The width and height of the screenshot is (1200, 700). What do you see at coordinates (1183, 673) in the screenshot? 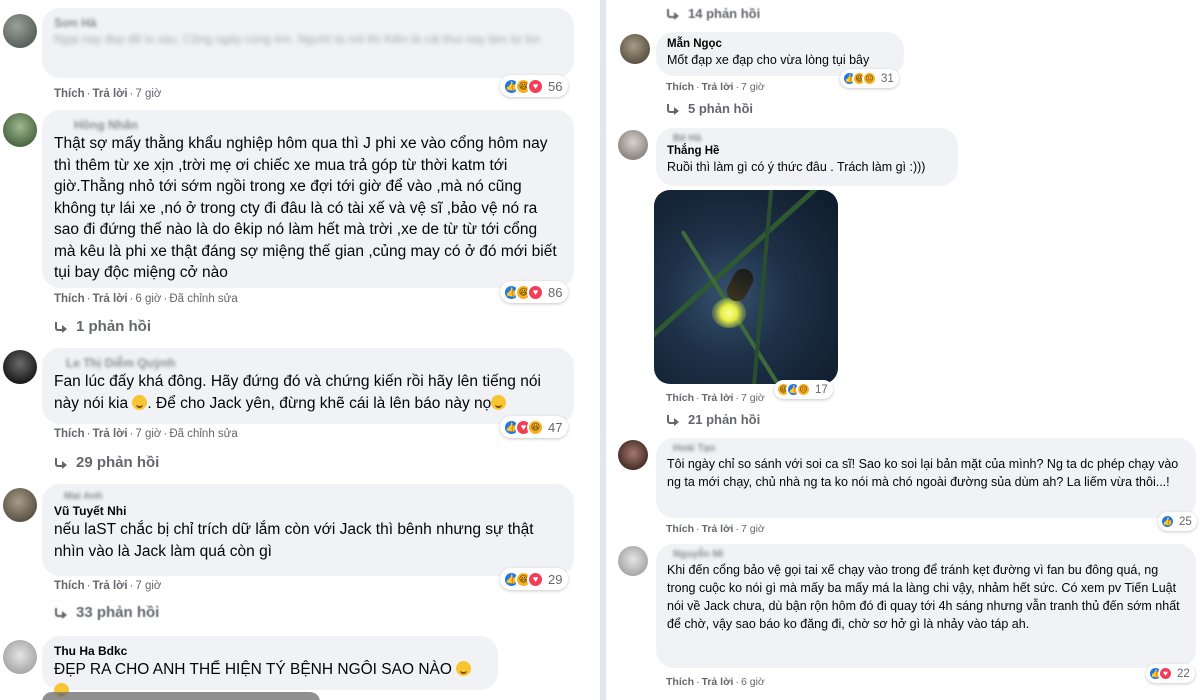
I see `reaction-count: 22` at bounding box center [1183, 673].